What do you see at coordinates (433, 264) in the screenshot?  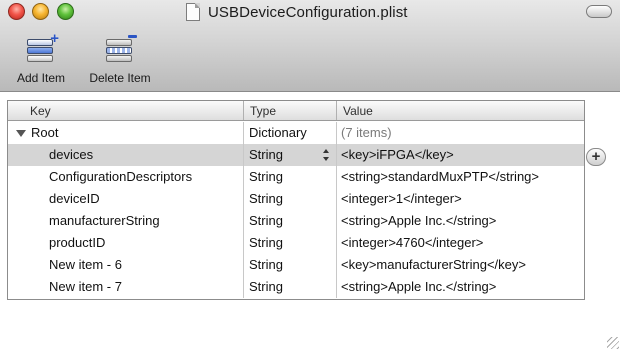 I see `row-value: <key>manufacturerString</key>` at bounding box center [433, 264].